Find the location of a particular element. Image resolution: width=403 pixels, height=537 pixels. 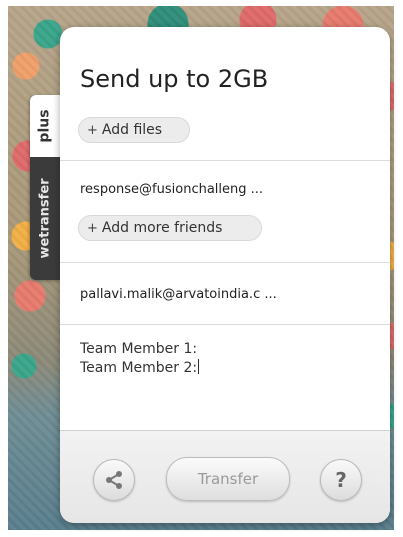

add-friends-label: Add more friends is located at coordinates (162, 228).